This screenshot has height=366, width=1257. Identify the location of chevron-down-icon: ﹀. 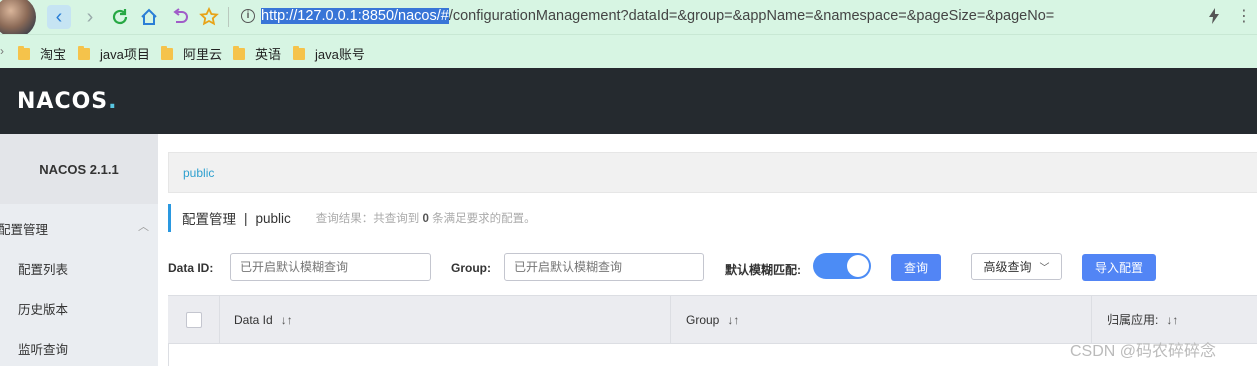
(1044, 268).